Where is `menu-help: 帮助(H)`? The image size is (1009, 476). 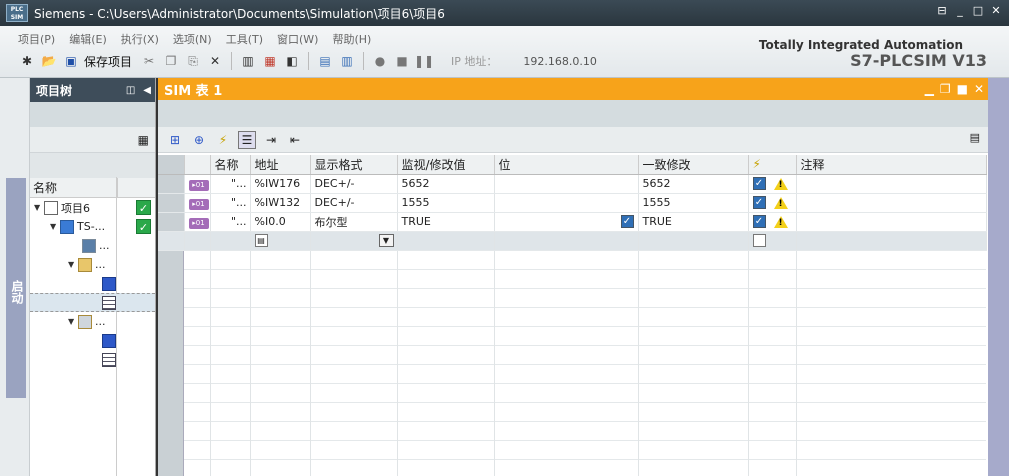 menu-help: 帮助(H) is located at coordinates (351, 39).